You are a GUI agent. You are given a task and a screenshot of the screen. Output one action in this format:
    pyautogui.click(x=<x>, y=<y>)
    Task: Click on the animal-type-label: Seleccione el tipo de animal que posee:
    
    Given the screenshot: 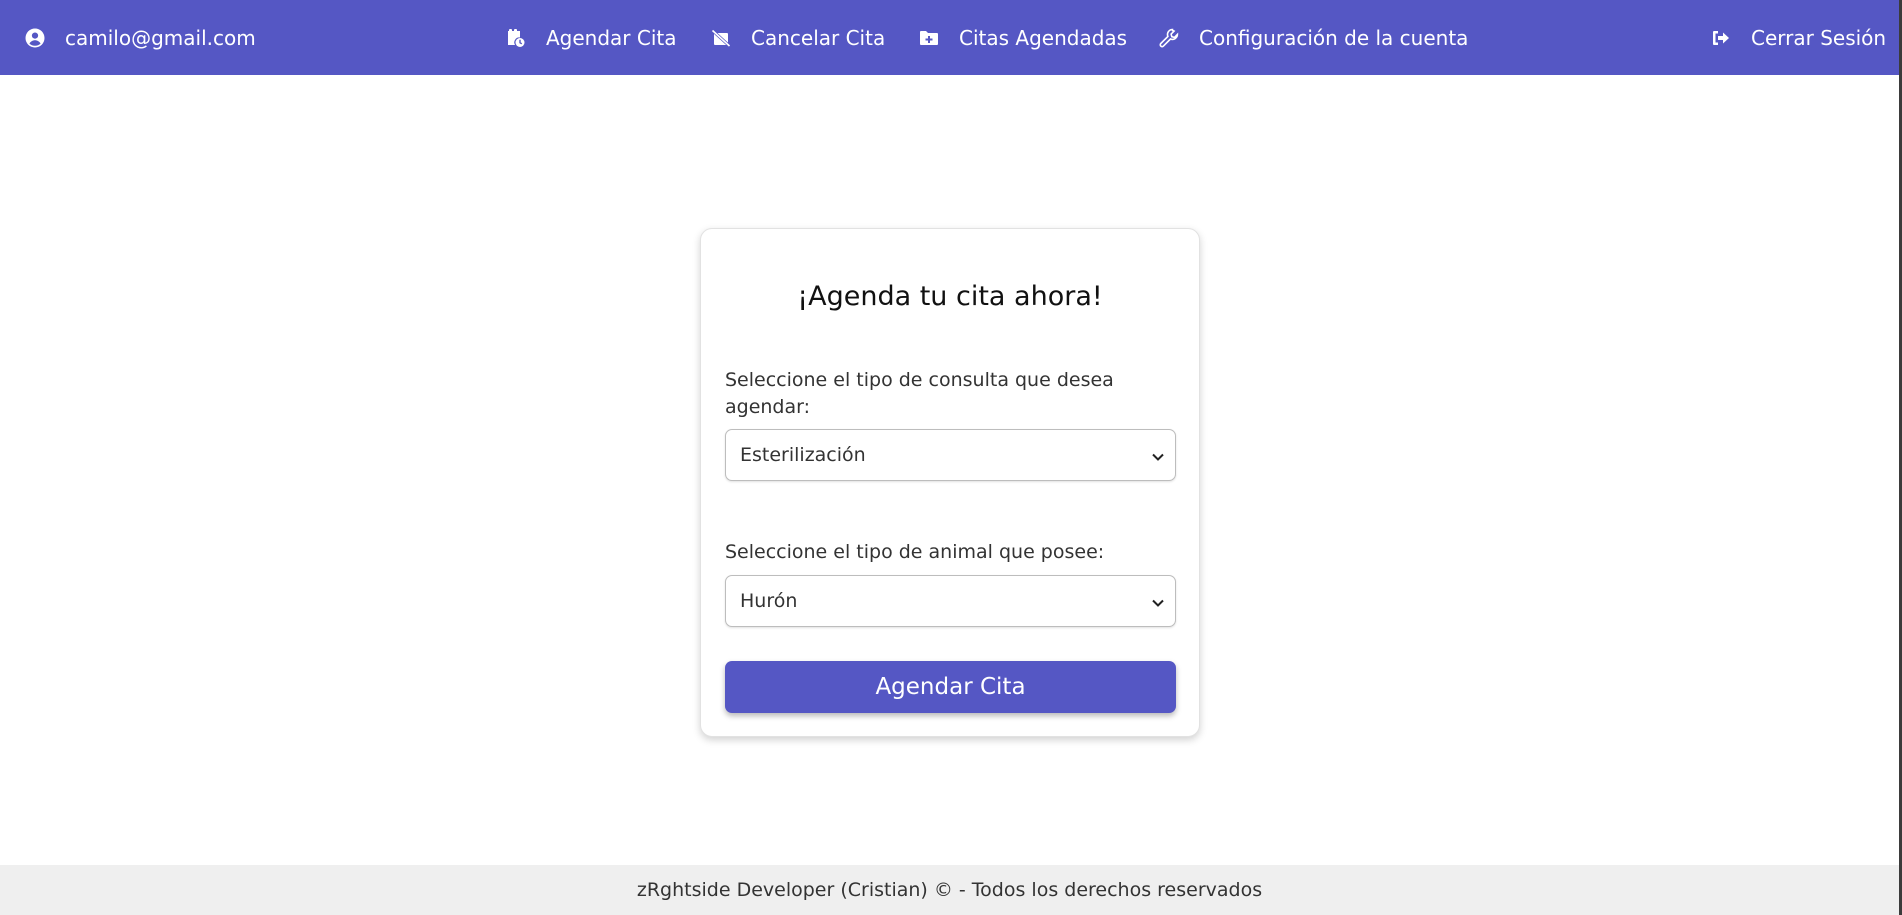 What is the action you would take?
    pyautogui.click(x=915, y=552)
    